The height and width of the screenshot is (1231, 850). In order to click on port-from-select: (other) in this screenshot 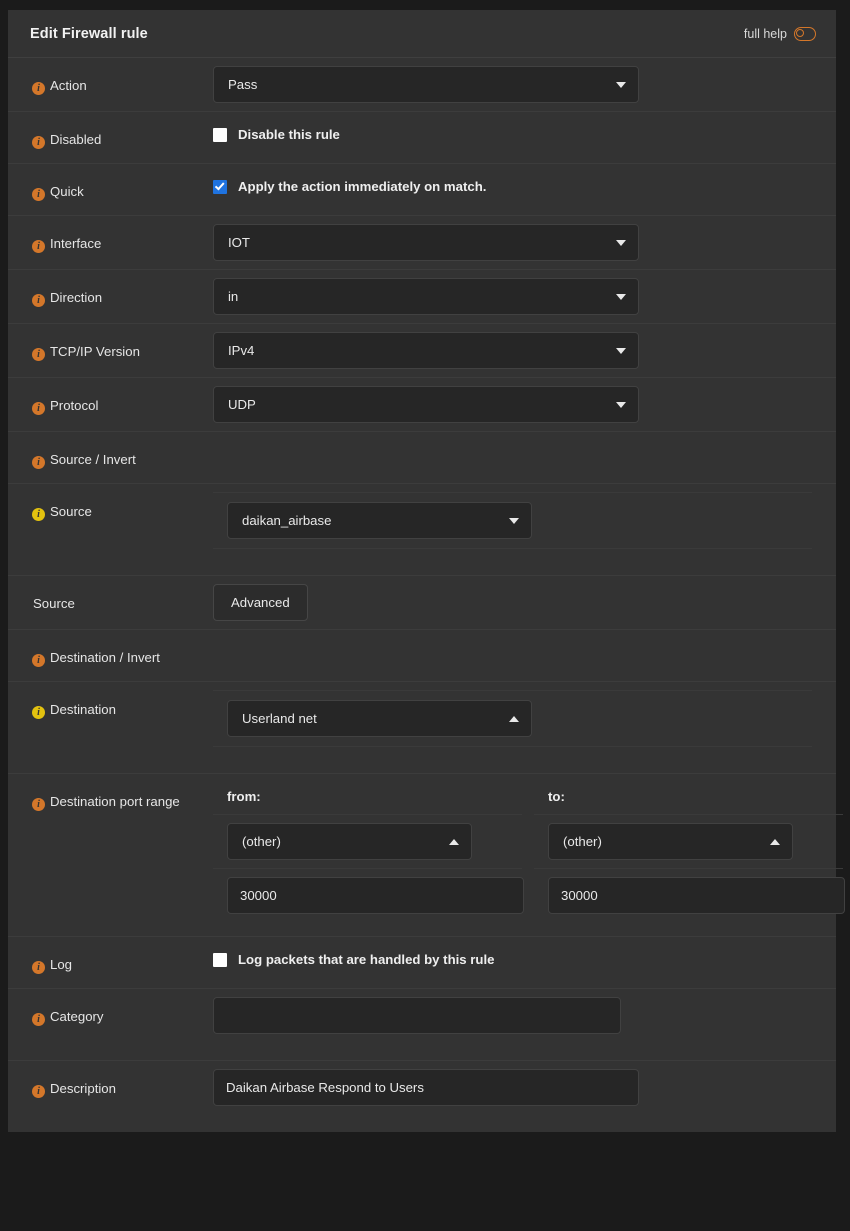, I will do `click(349, 841)`.